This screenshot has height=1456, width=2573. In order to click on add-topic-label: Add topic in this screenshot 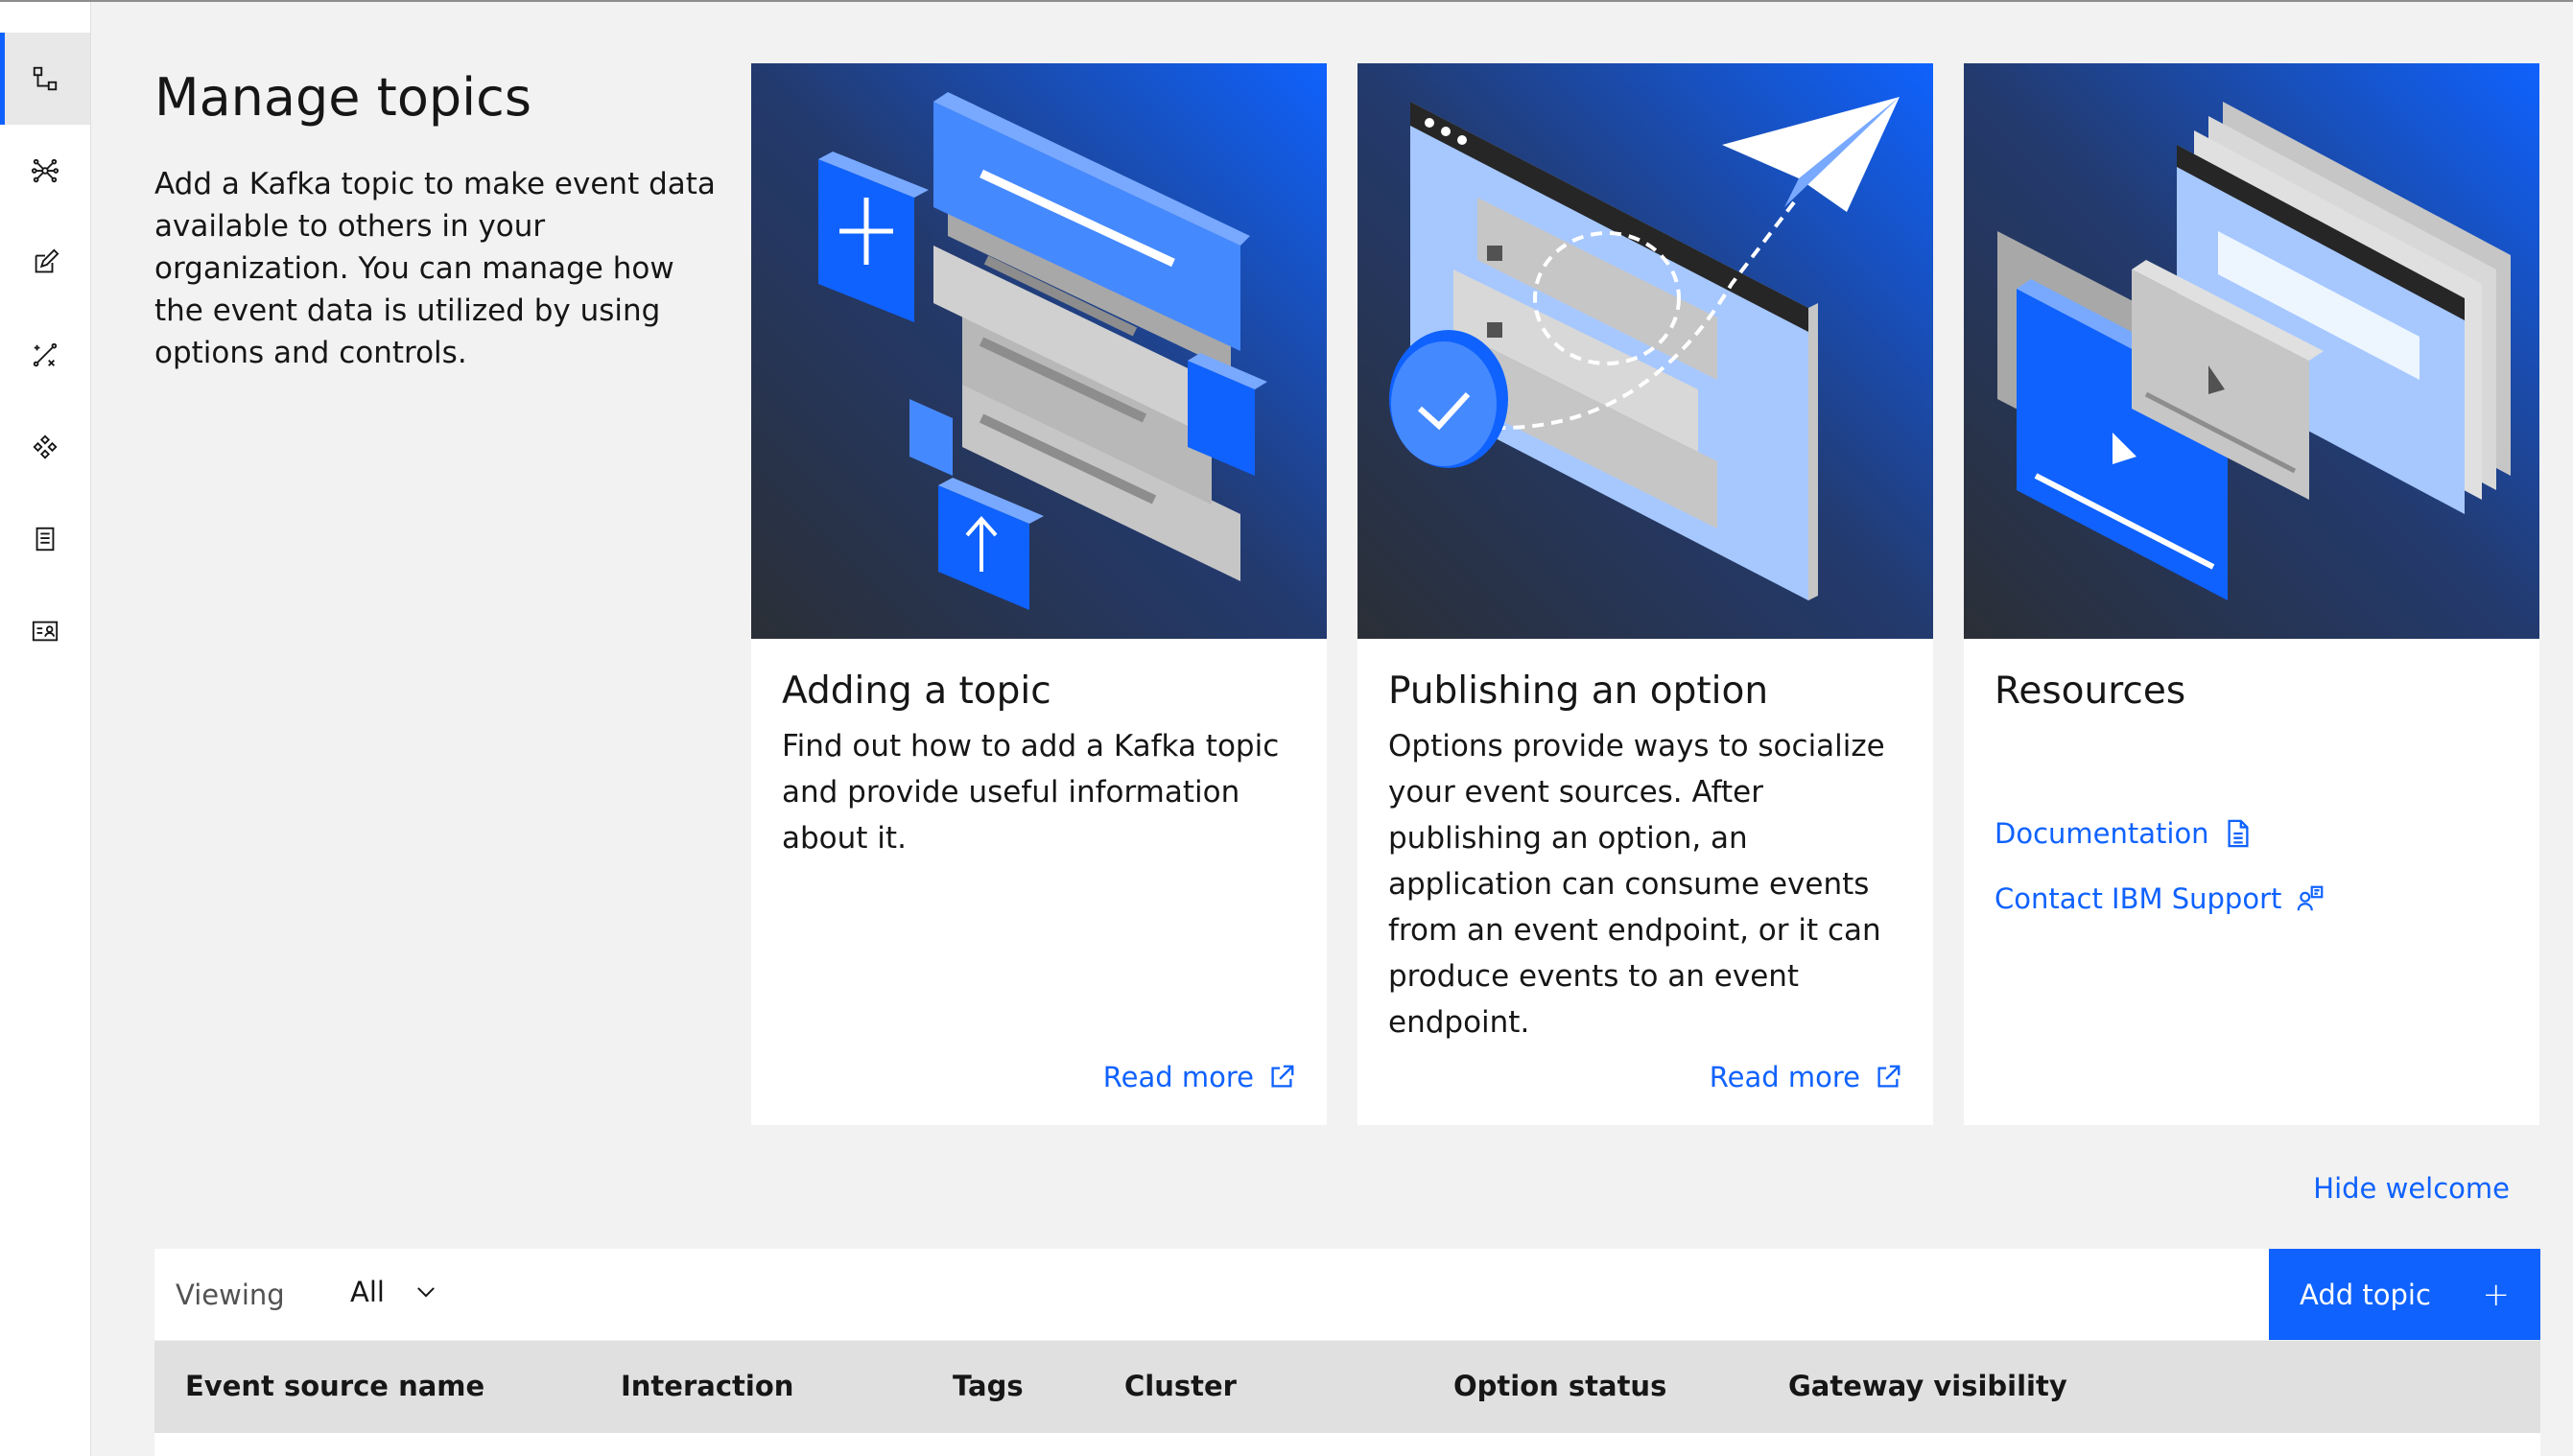, I will do `click(2366, 1294)`.